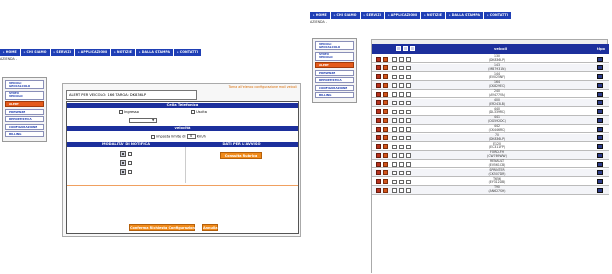 This screenshot has width=612, height=274. What do you see at coordinates (490, 173) in the screenshot?
I see `table-row: SPRINTER (CK507DR)` at bounding box center [490, 173].